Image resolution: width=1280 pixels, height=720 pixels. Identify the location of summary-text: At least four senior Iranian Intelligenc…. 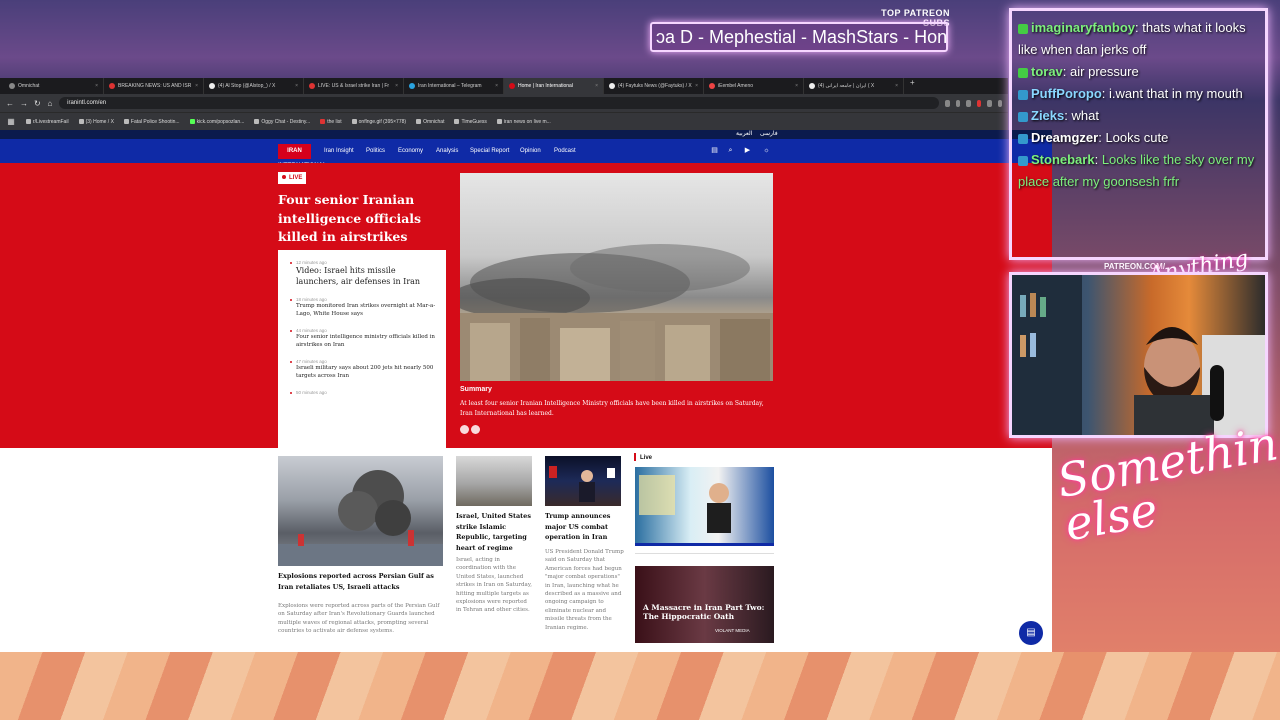
(612, 408).